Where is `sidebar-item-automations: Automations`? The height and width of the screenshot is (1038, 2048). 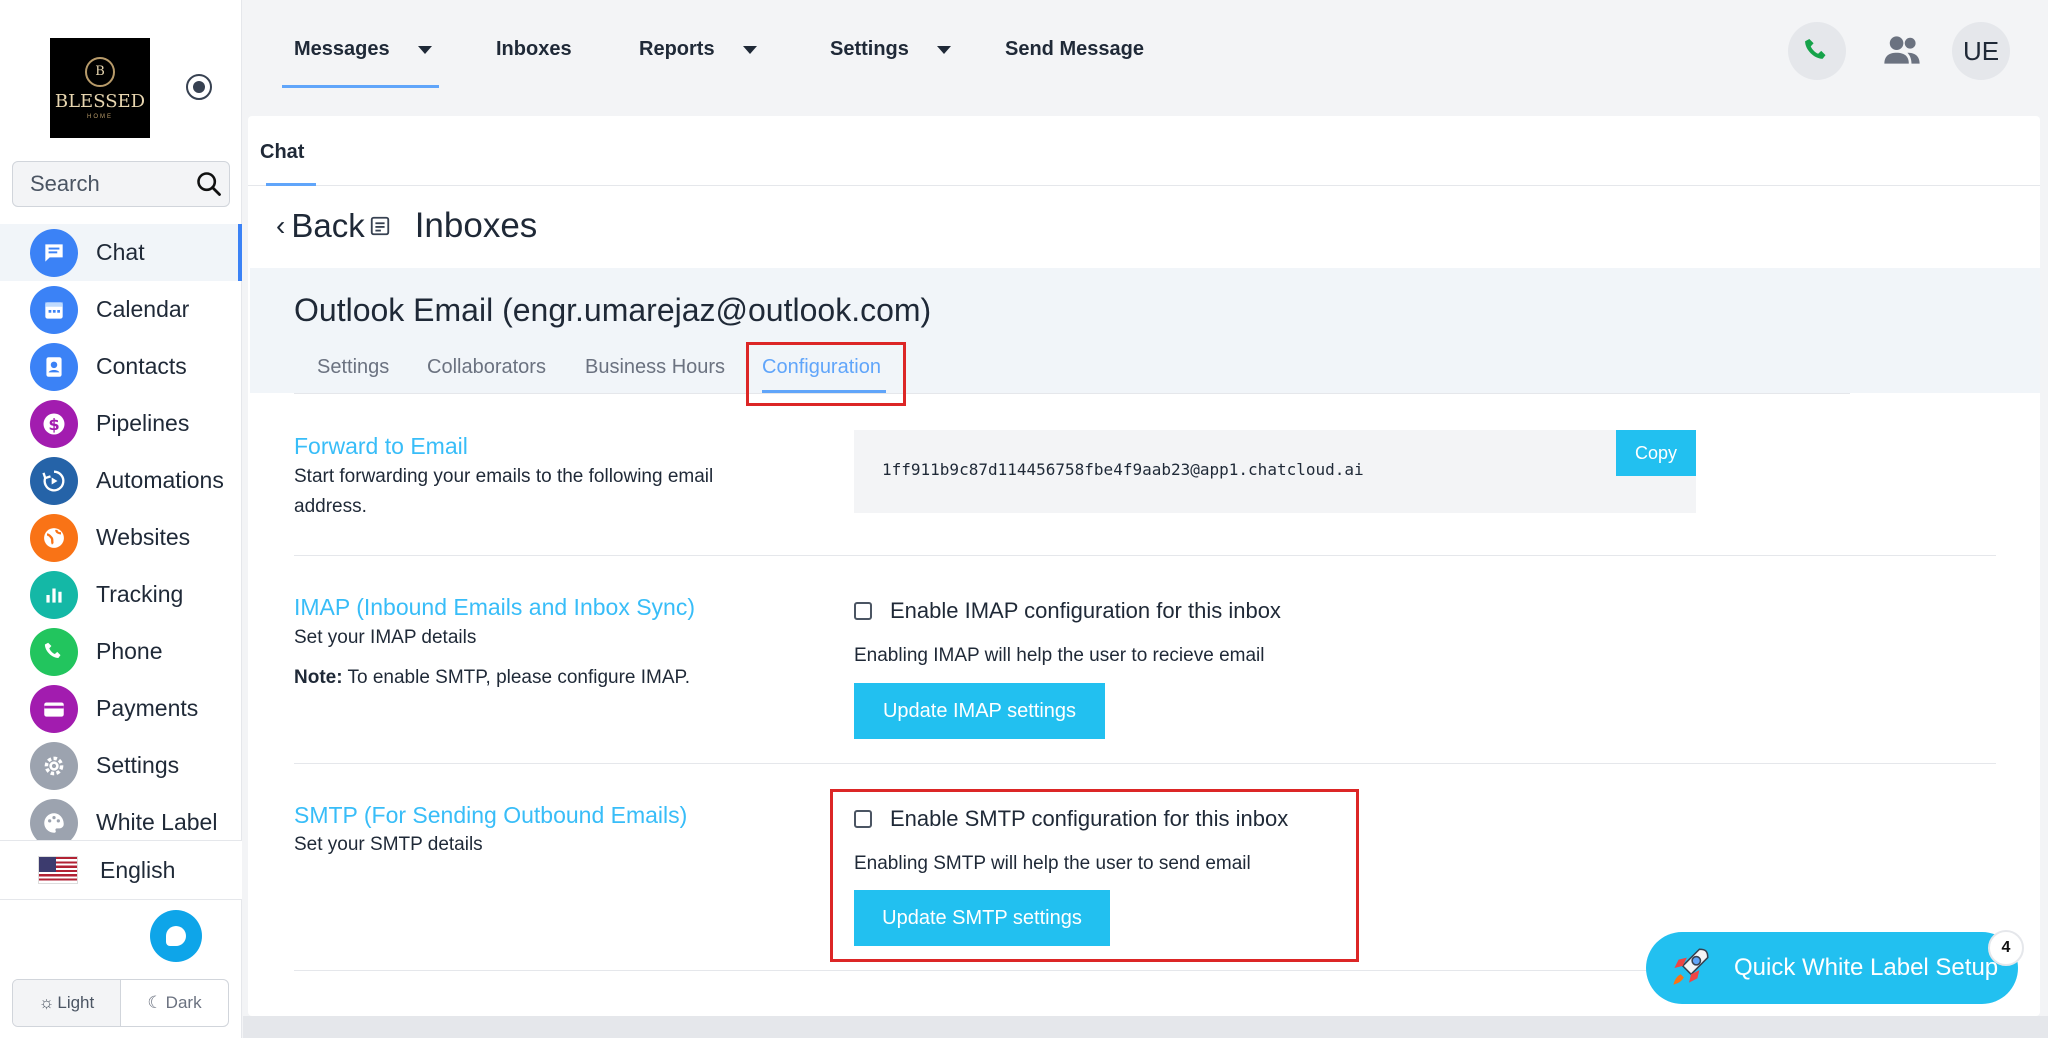
sidebar-item-automations: Automations is located at coordinates (121, 480).